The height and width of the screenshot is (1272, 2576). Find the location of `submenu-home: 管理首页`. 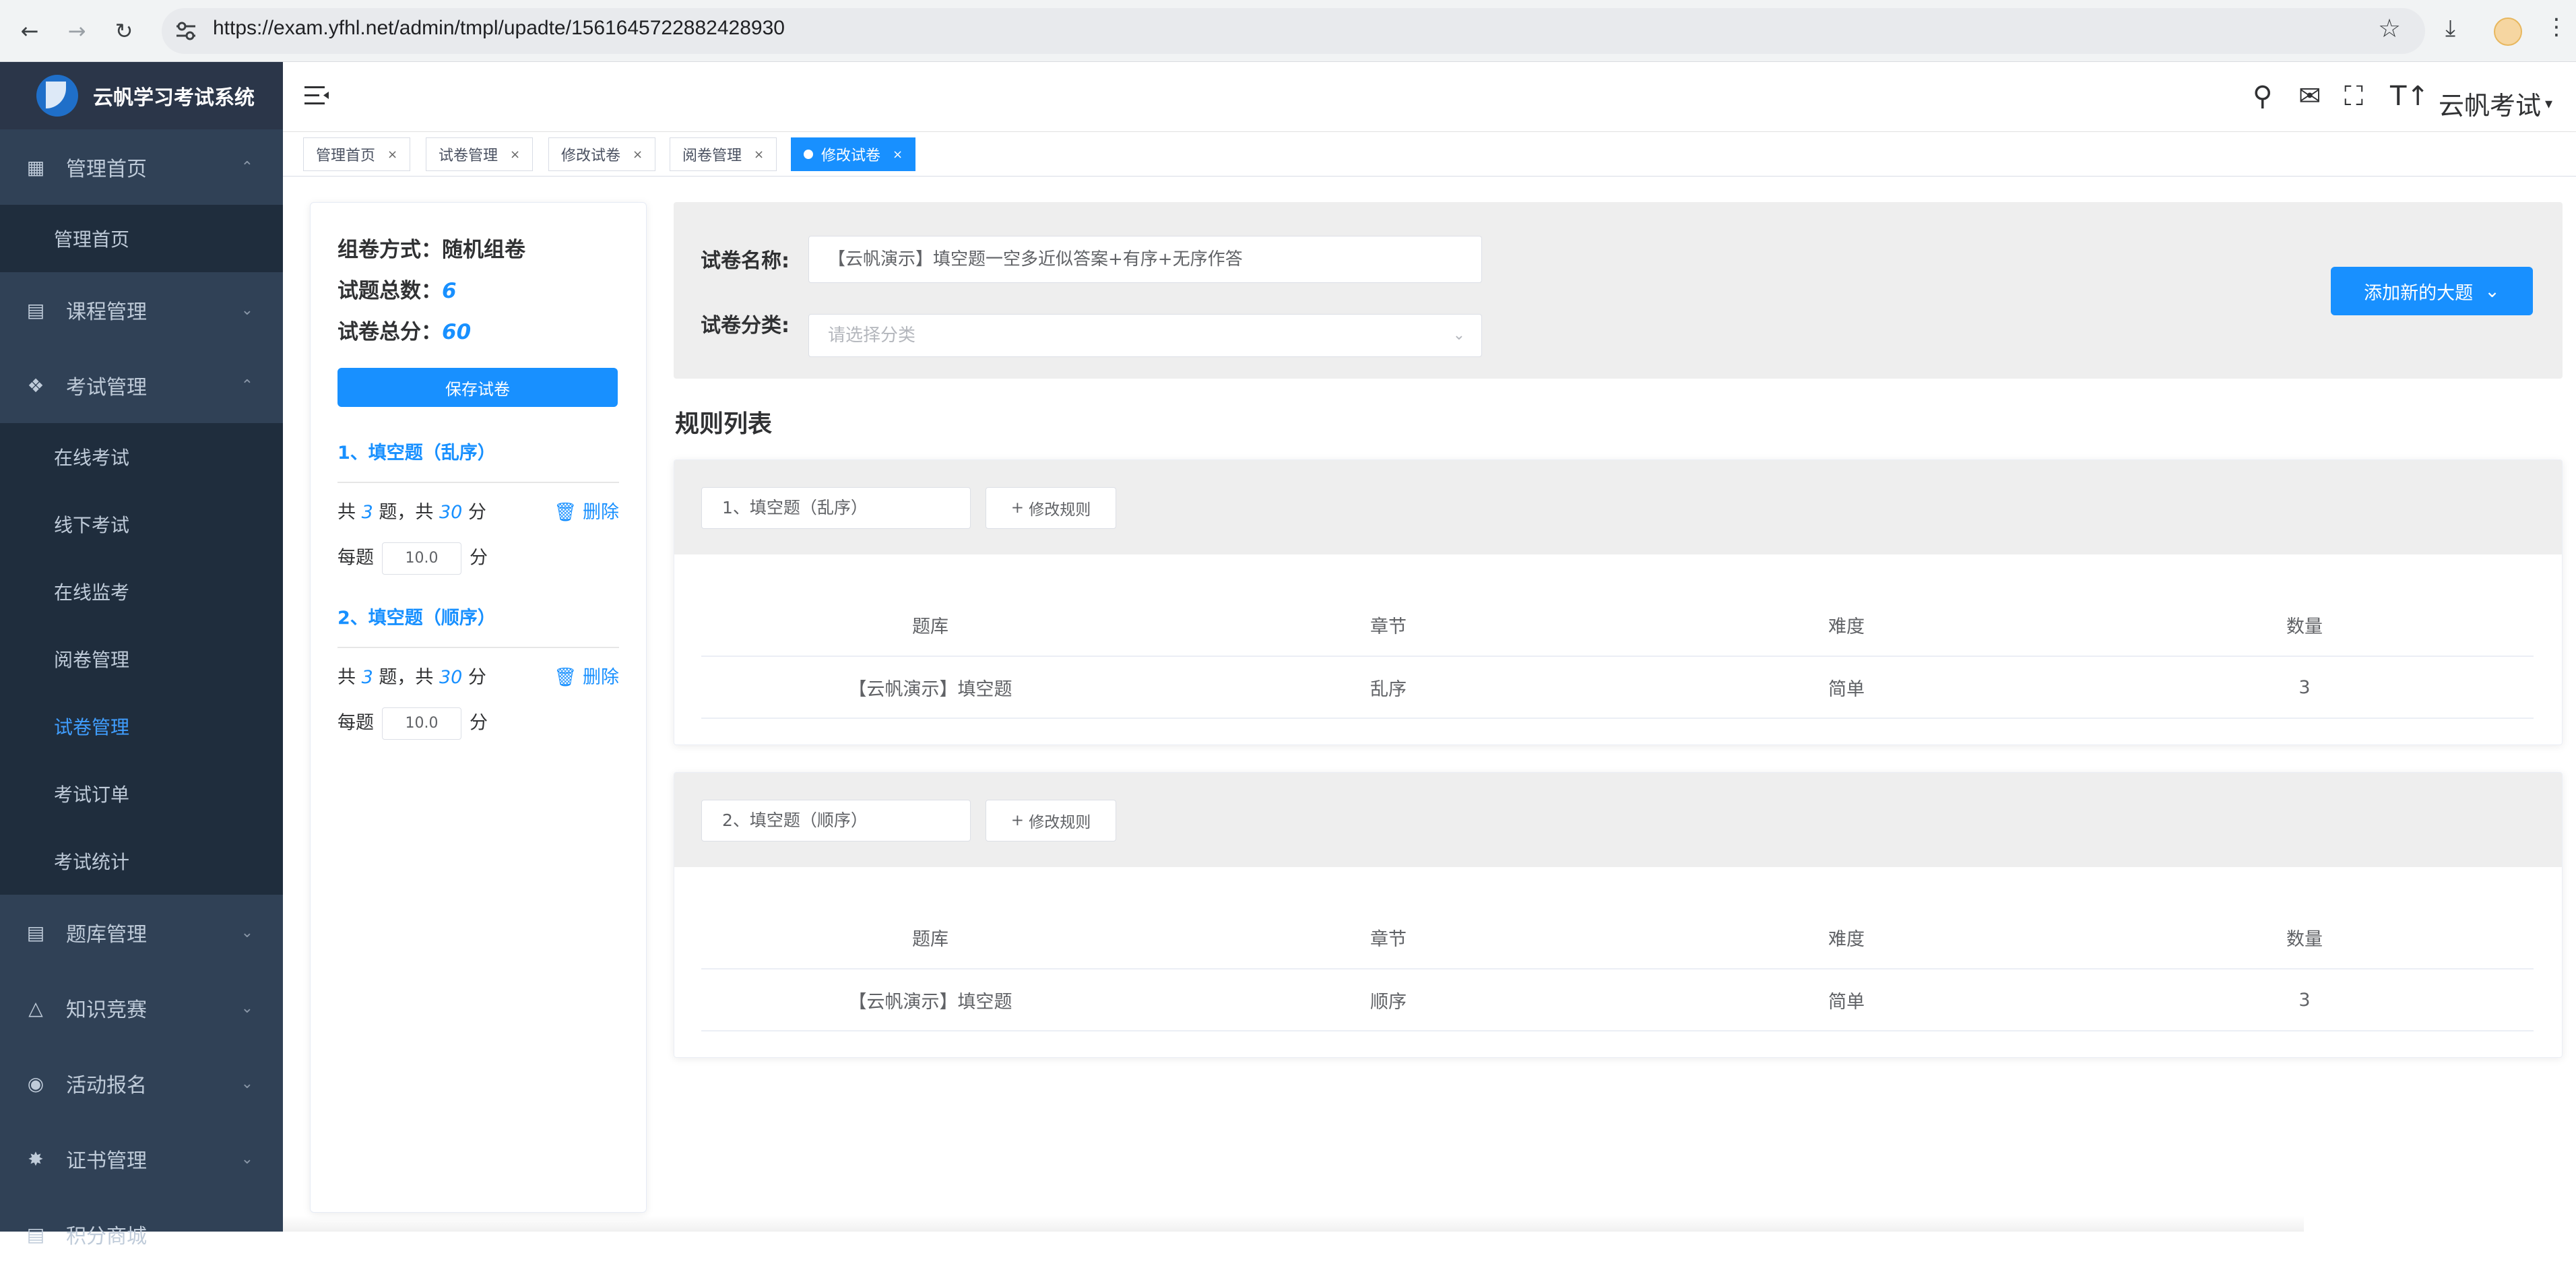

submenu-home: 管理首页 is located at coordinates (141, 238).